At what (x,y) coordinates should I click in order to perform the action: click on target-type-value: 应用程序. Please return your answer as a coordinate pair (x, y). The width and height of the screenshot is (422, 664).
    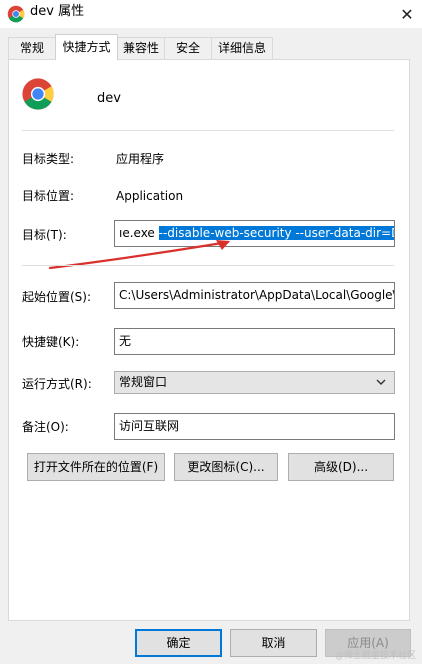
    Looking at the image, I should click on (140, 159).